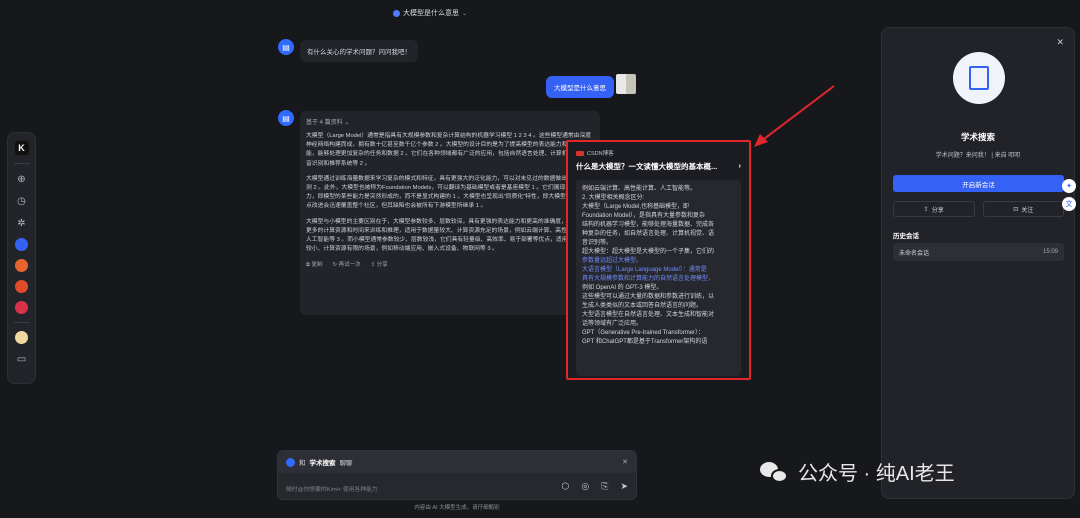  Describe the element at coordinates (604, 486) in the screenshot. I see `attach-file-icon: ⎘` at that location.